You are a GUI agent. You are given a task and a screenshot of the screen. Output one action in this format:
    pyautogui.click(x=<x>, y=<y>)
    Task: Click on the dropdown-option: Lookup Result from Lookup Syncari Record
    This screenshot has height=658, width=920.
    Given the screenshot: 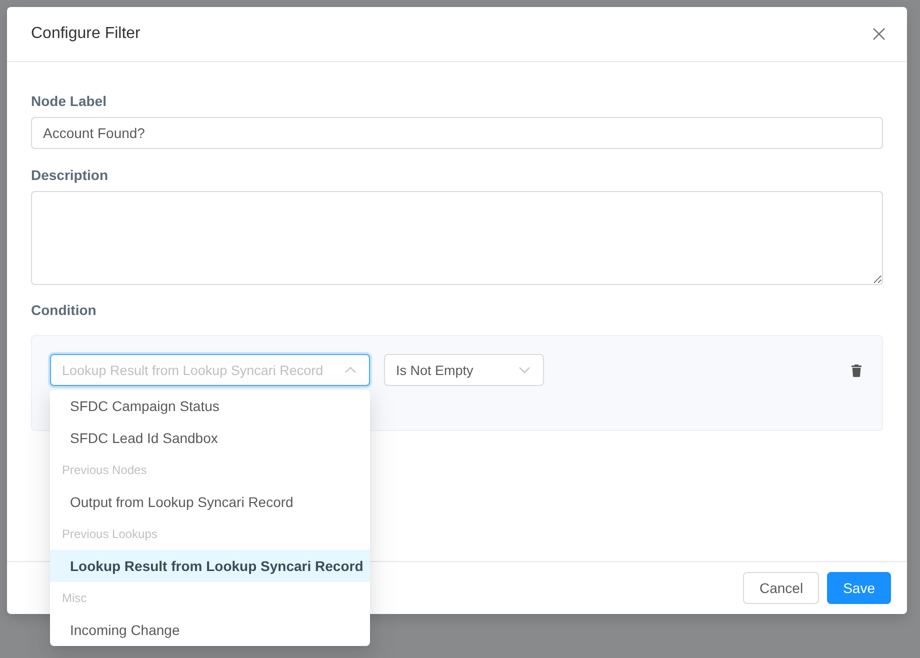 What is the action you would take?
    pyautogui.click(x=210, y=566)
    